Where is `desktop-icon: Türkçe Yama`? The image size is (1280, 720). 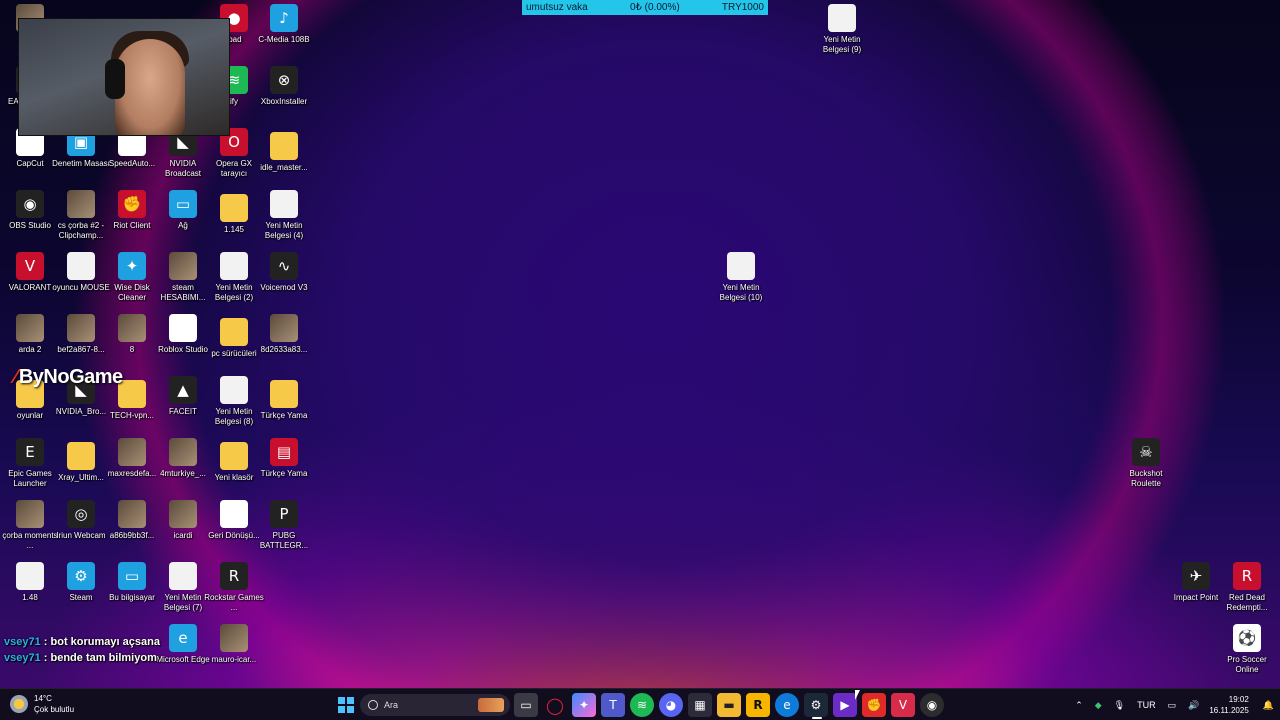 desktop-icon: Türkçe Yama is located at coordinates (284, 407).